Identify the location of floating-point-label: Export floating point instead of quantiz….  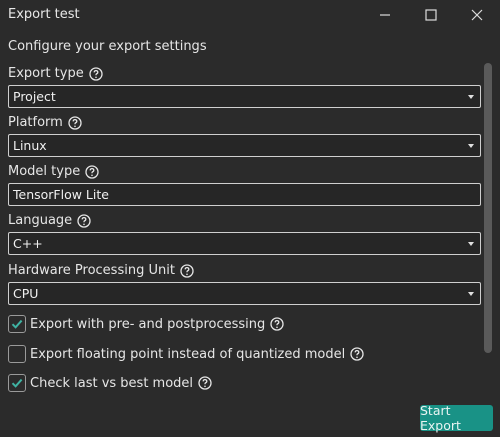
(188, 354).